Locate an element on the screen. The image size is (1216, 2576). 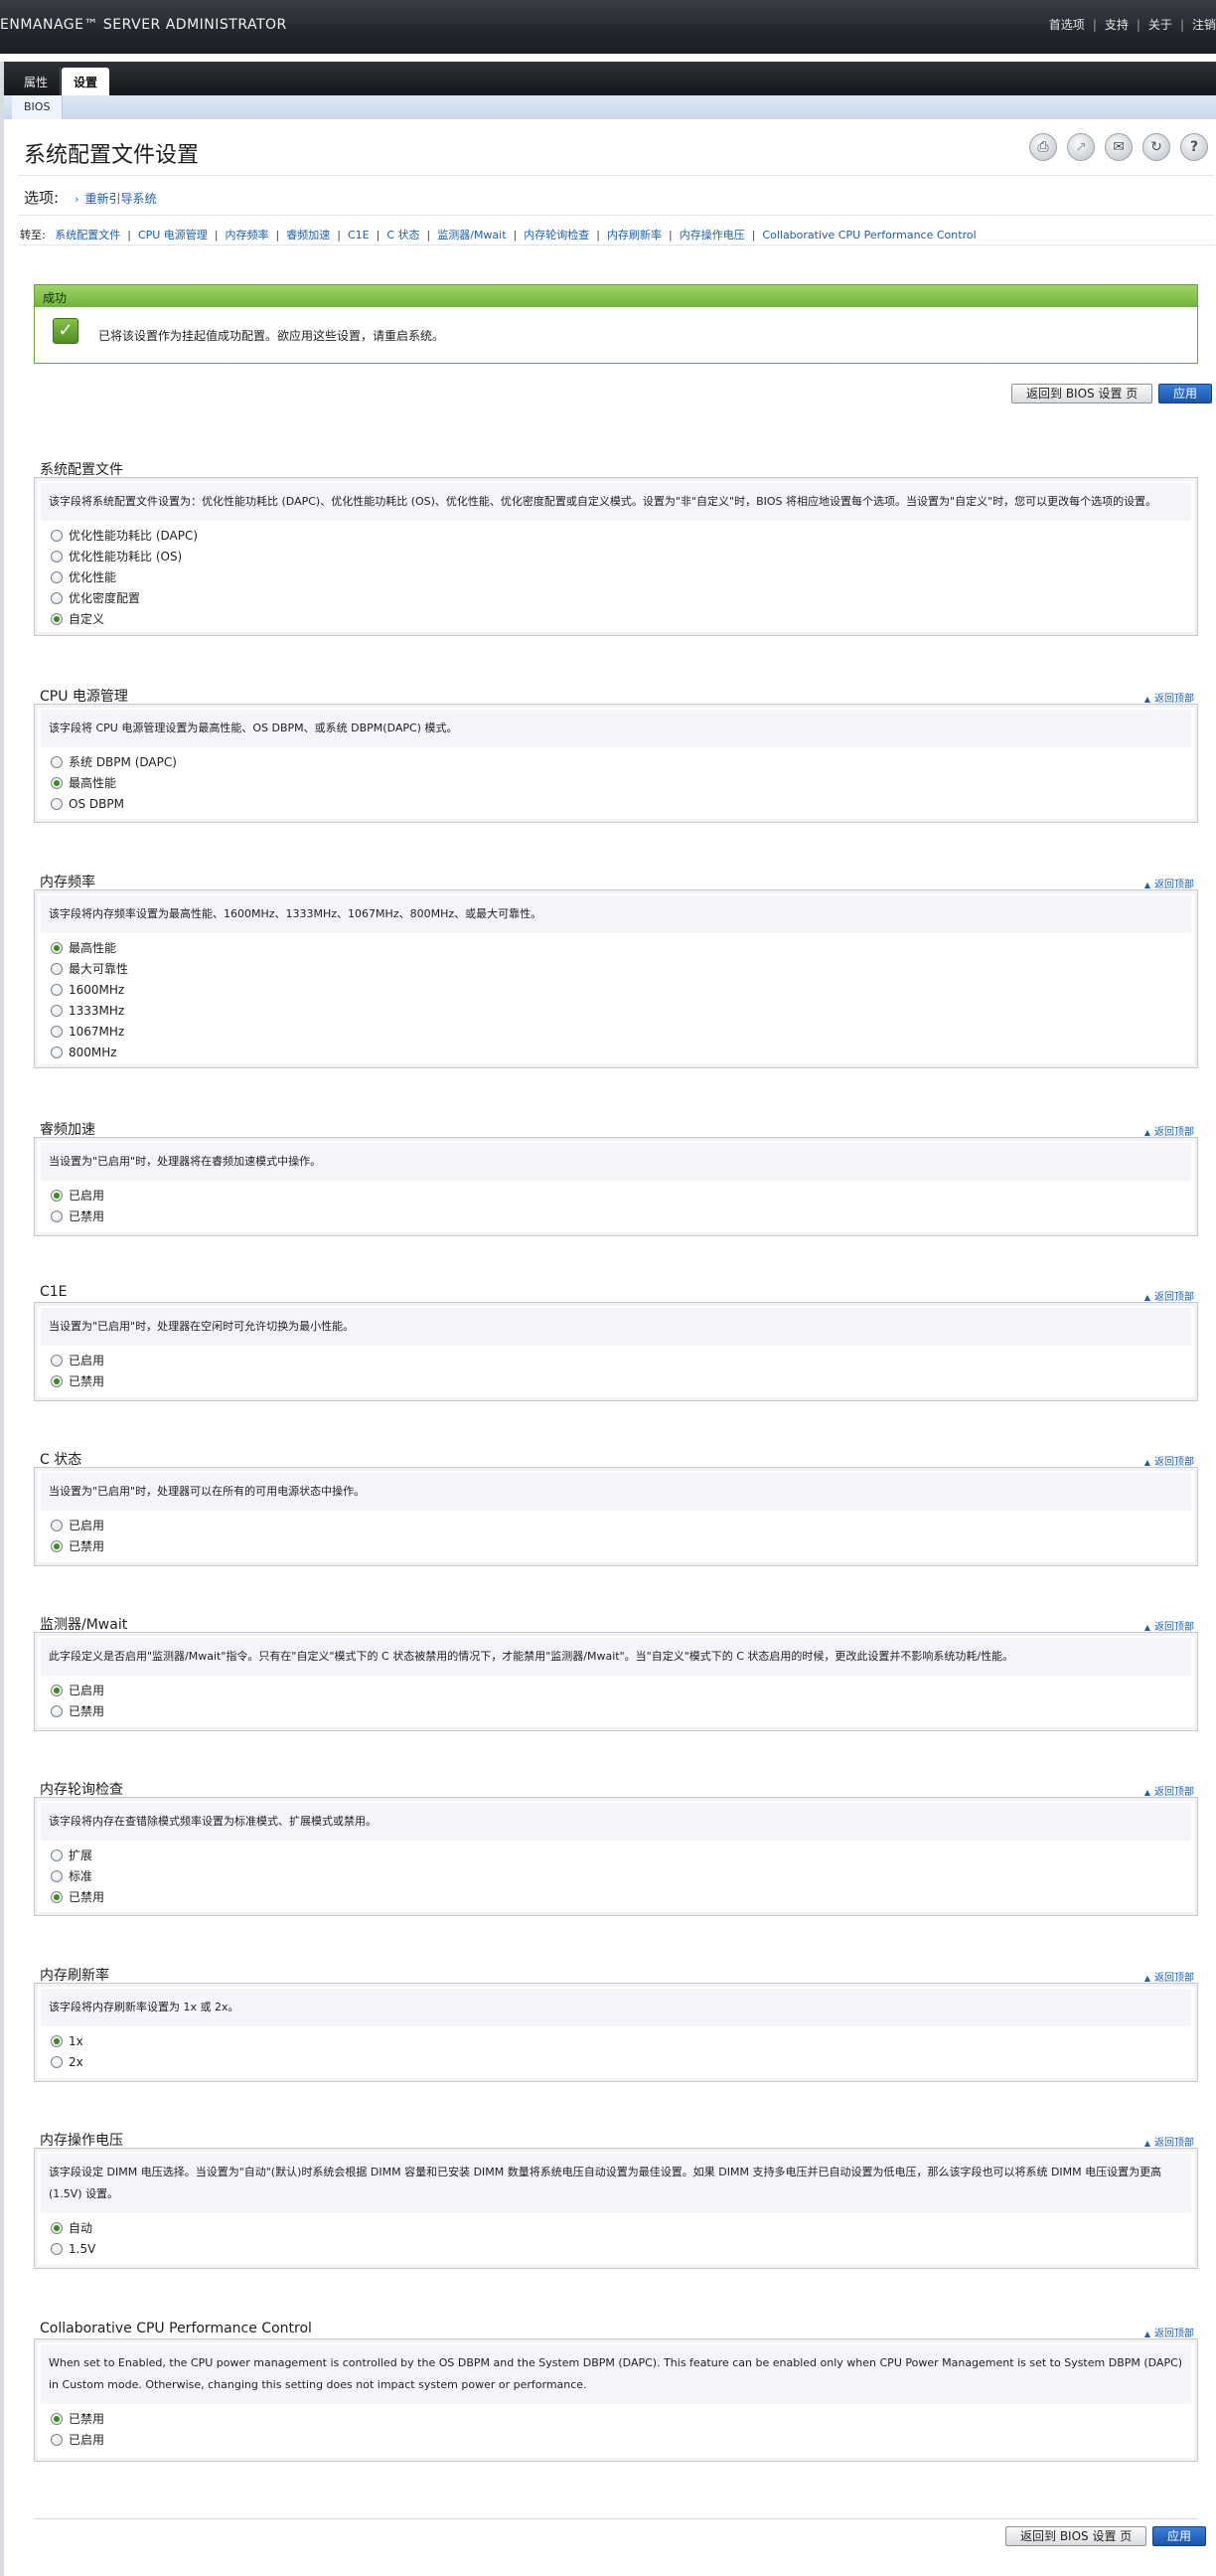
back-to-bios-button: 返回到 BIOS 设置 页 is located at coordinates (1082, 393).